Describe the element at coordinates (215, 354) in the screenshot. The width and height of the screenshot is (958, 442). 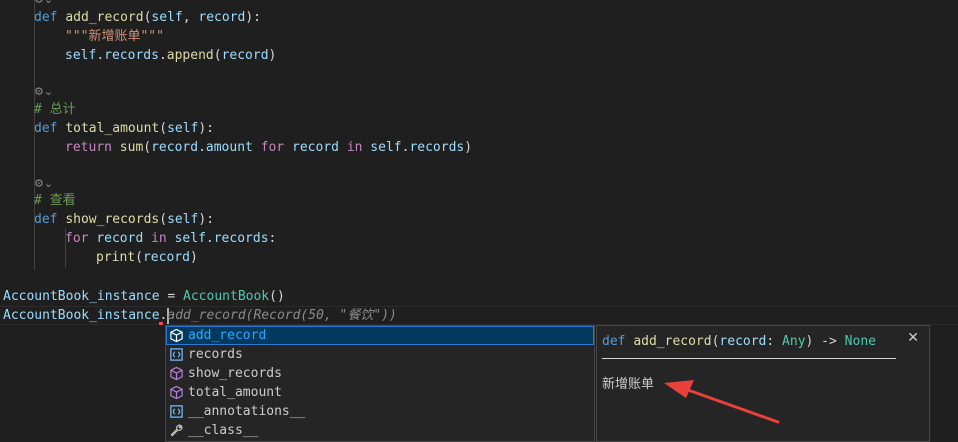
I see `suggest-item-label: records` at that location.